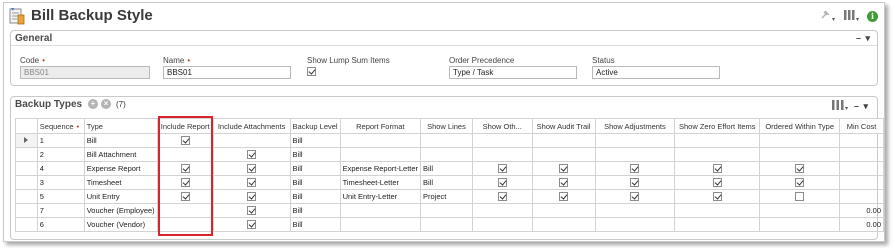 Image resolution: width=895 pixels, height=248 pixels. I want to click on cell-sequence: 1, so click(60, 140).